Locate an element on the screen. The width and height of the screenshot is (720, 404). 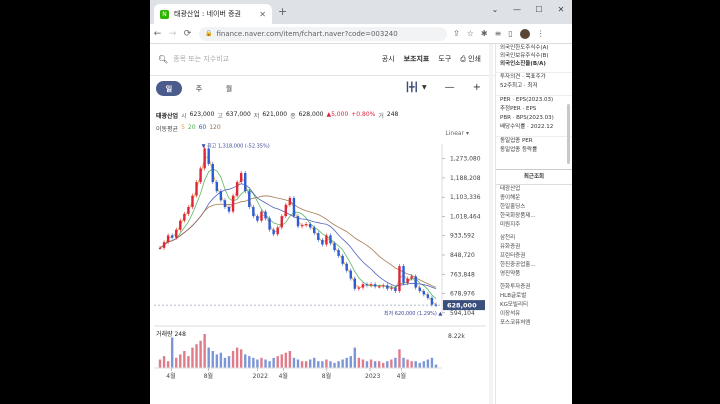
list-item: 추정PER · EPS is located at coordinates (536, 109).